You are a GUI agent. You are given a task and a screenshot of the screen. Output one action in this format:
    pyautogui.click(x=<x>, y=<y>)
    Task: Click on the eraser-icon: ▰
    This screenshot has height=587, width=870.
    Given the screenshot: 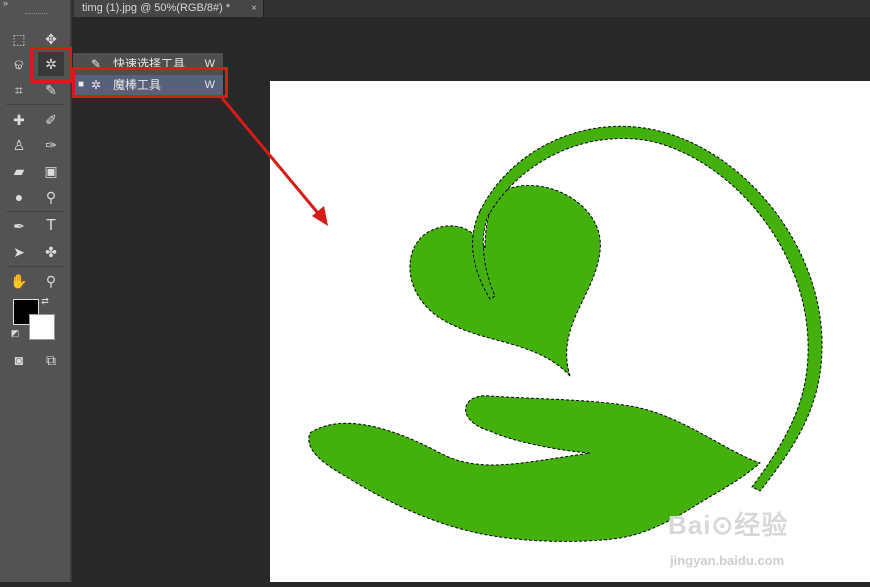 What is the action you would take?
    pyautogui.click(x=19, y=171)
    